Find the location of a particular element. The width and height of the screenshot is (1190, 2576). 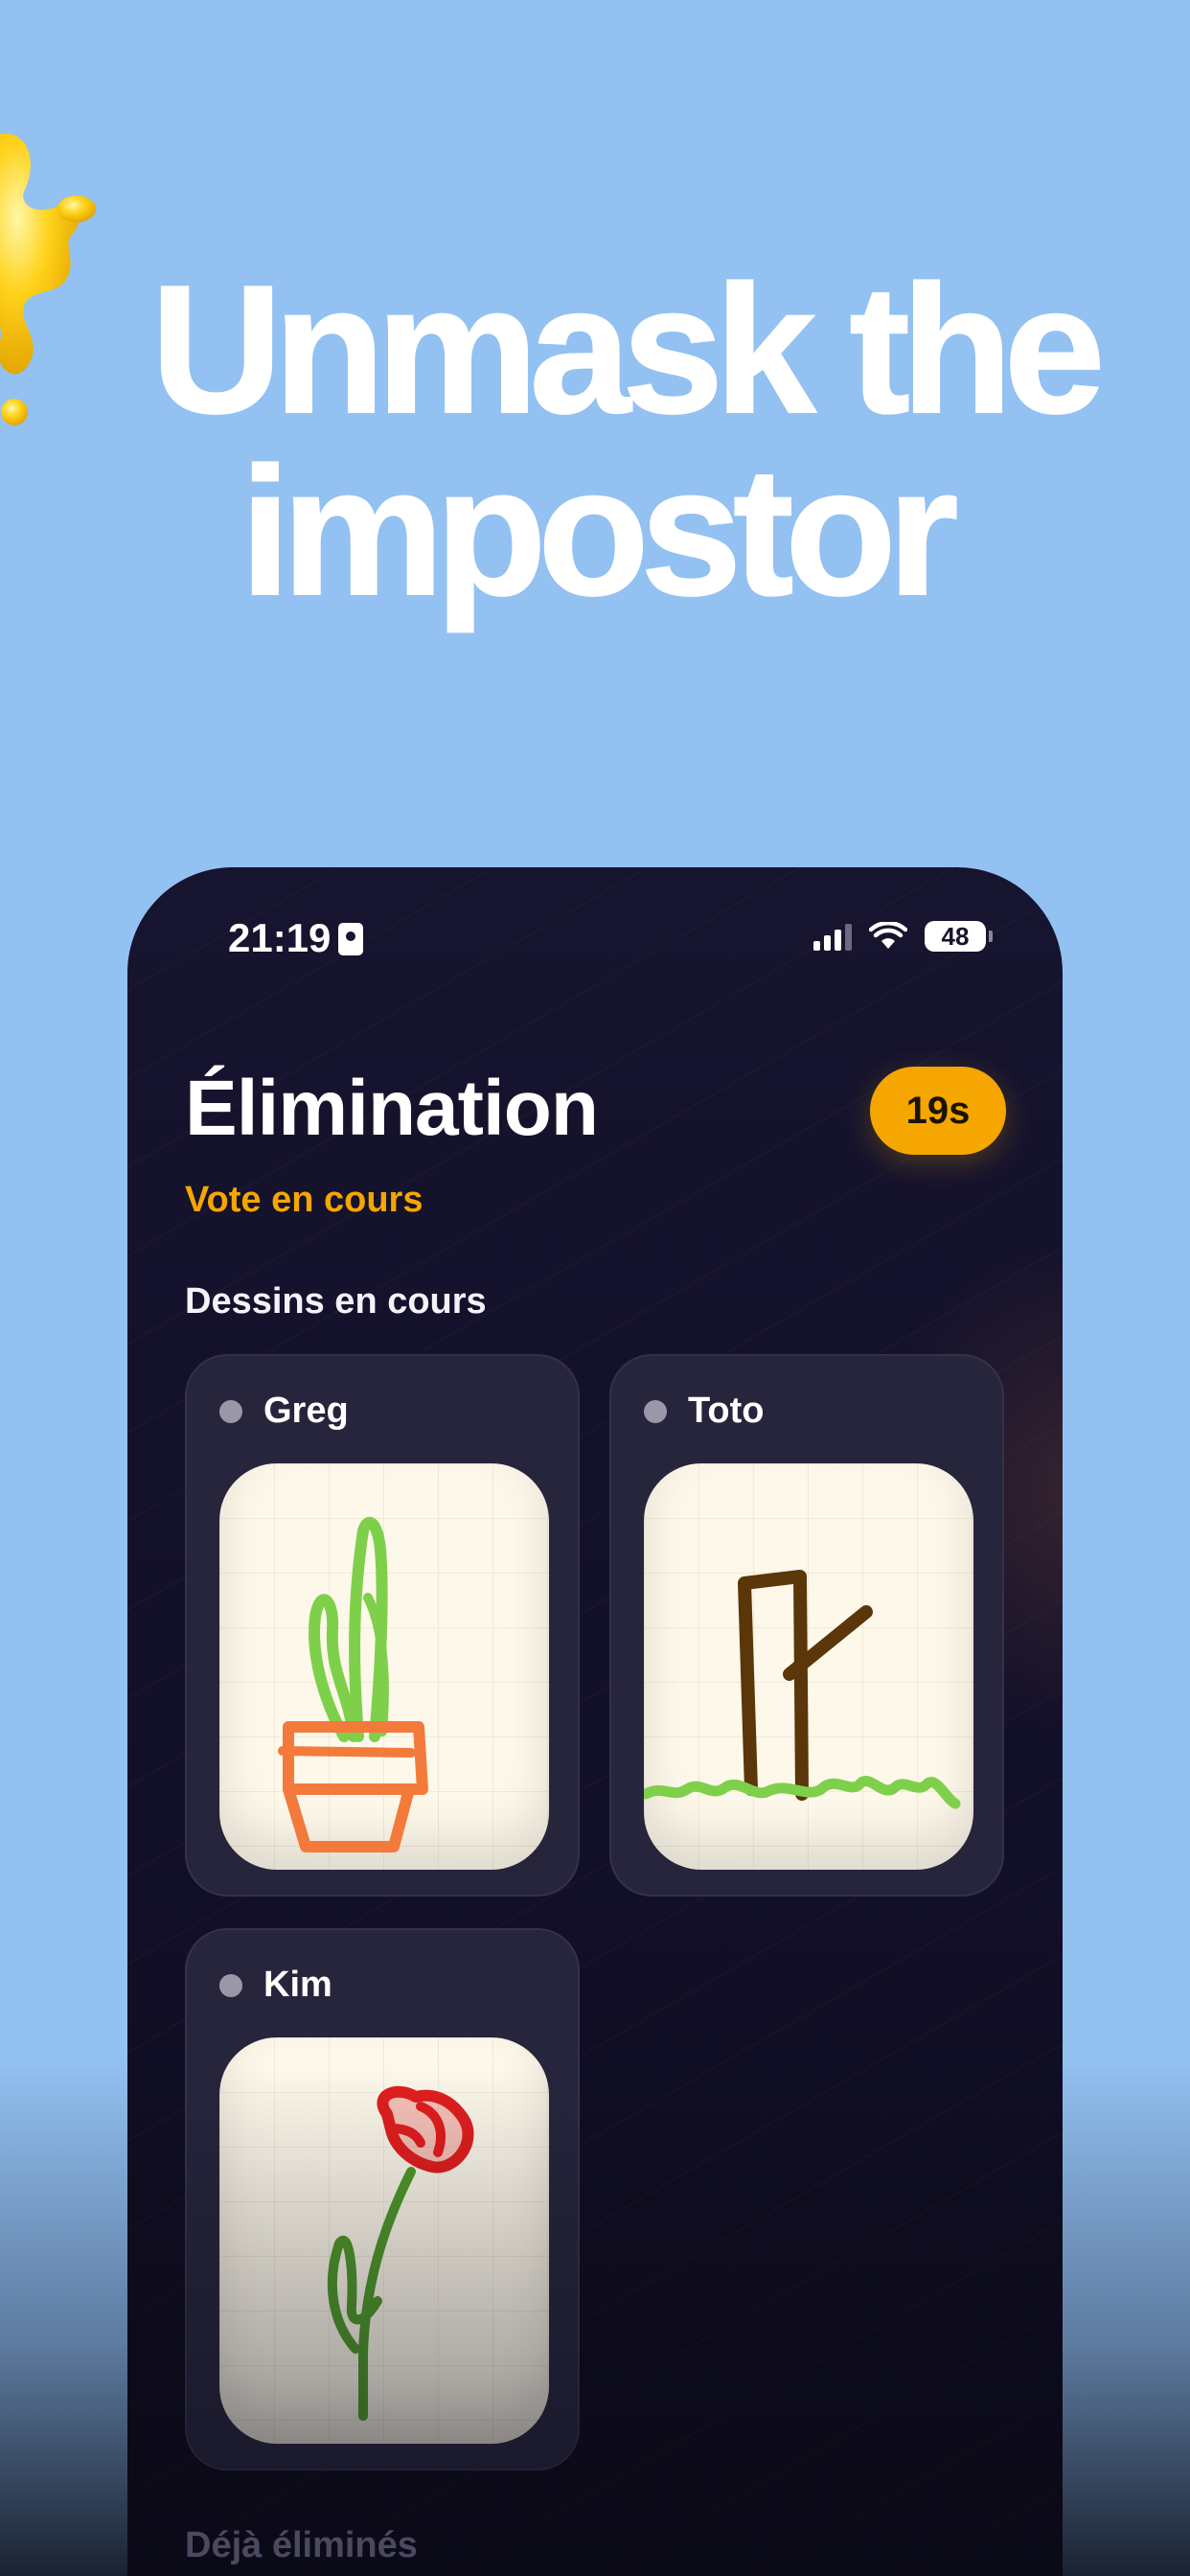

status-bar-right: 48 is located at coordinates (903, 936).